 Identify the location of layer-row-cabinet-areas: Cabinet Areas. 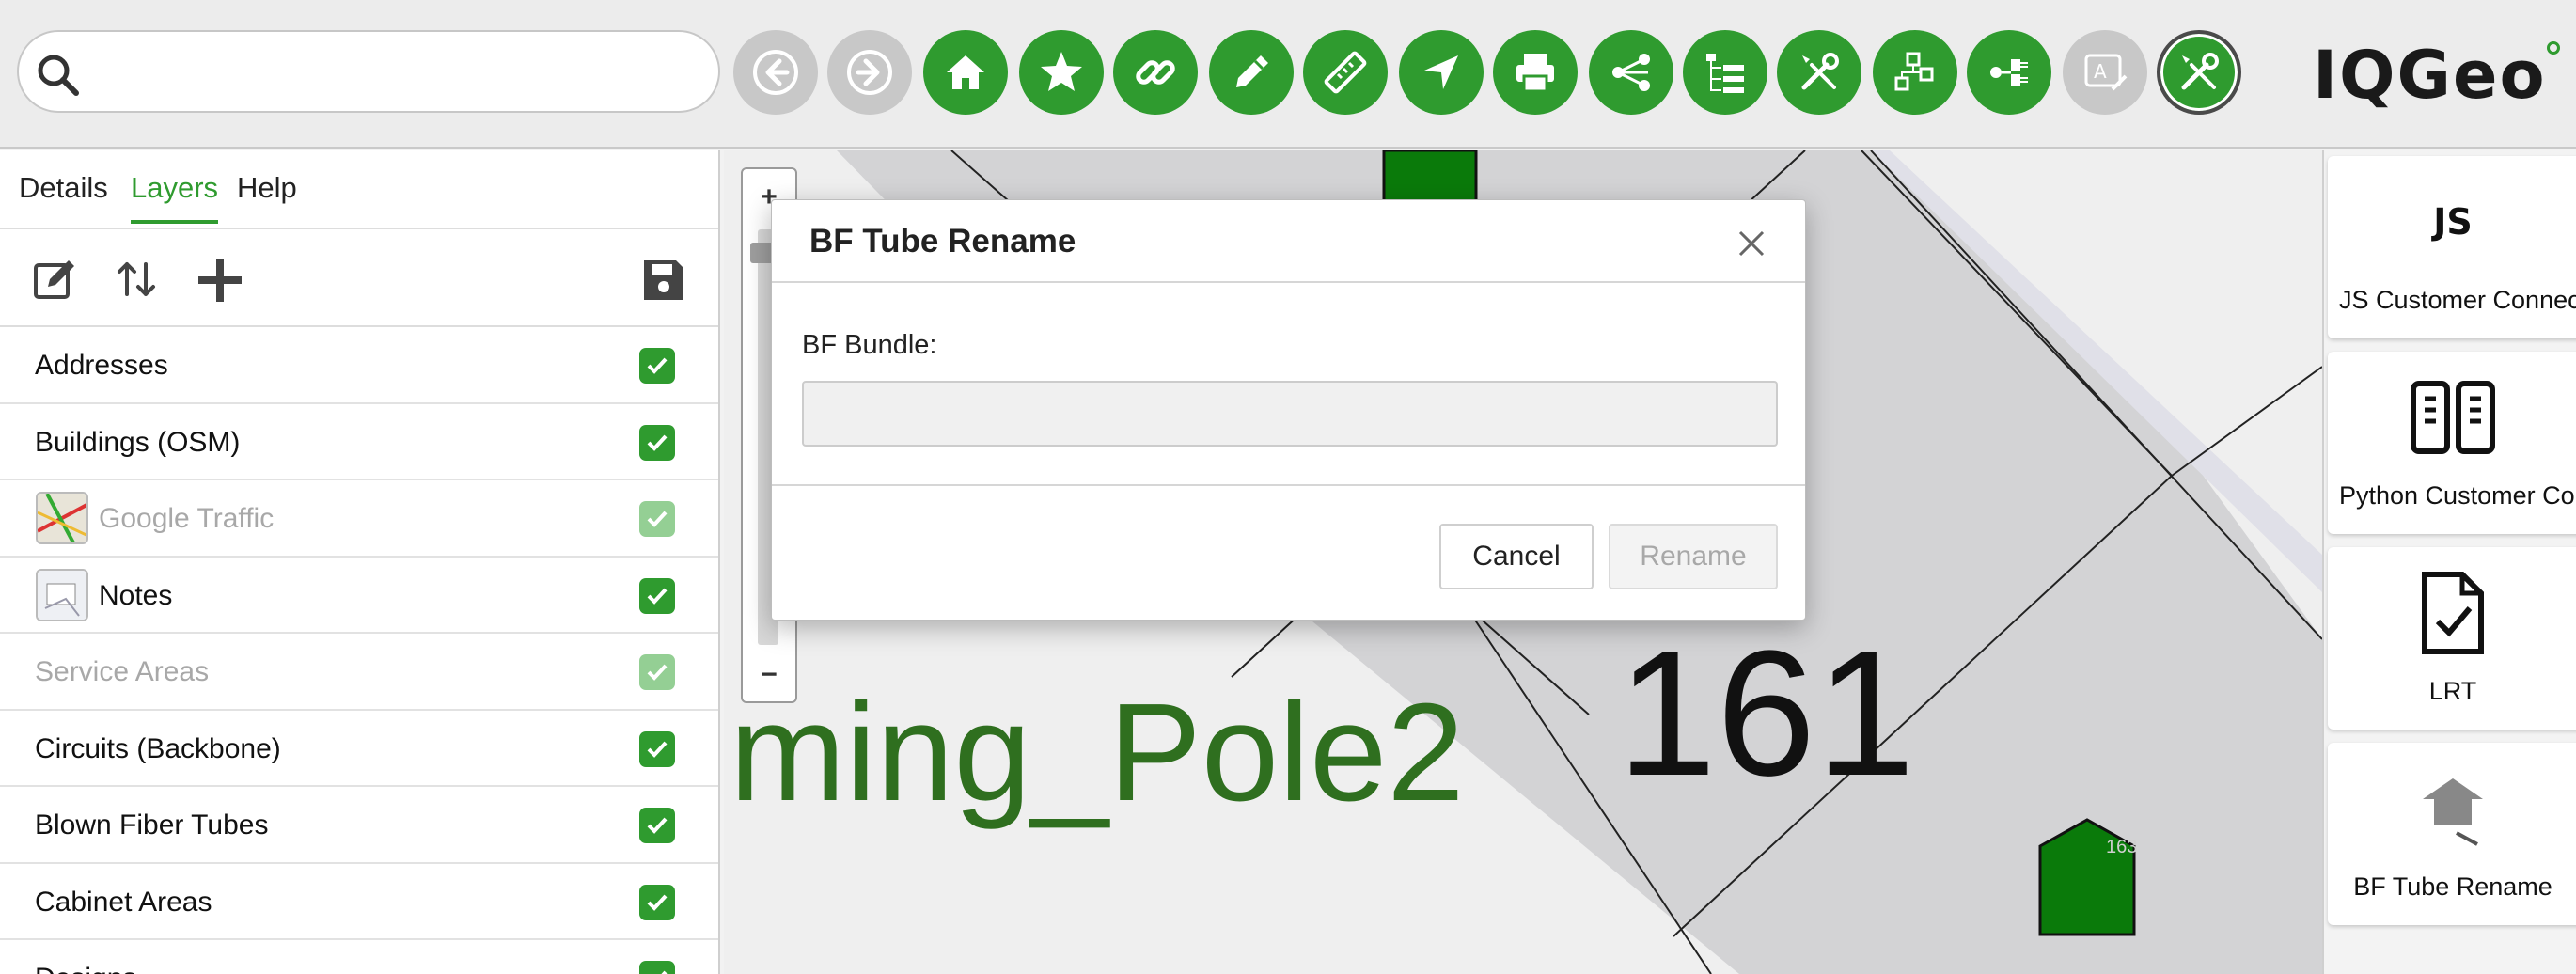
(359, 902).